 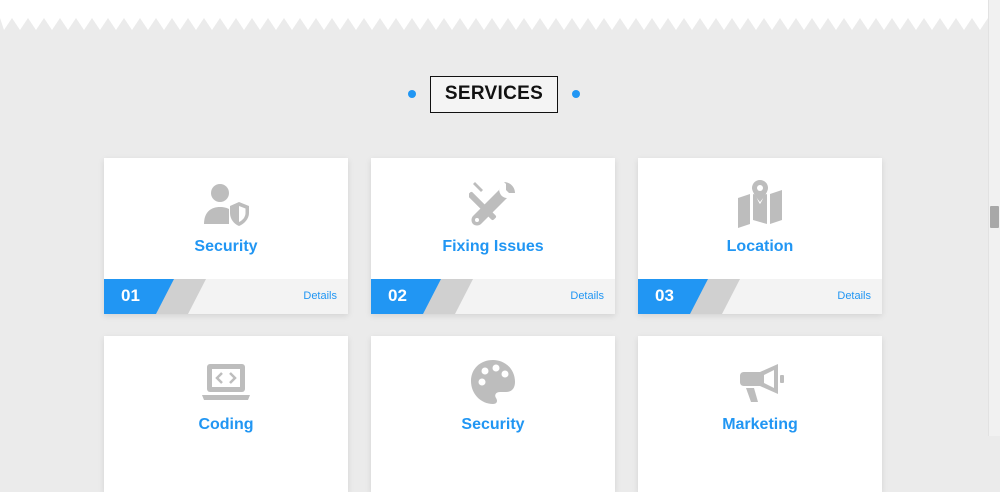 I want to click on card-title: Location, so click(x=760, y=246).